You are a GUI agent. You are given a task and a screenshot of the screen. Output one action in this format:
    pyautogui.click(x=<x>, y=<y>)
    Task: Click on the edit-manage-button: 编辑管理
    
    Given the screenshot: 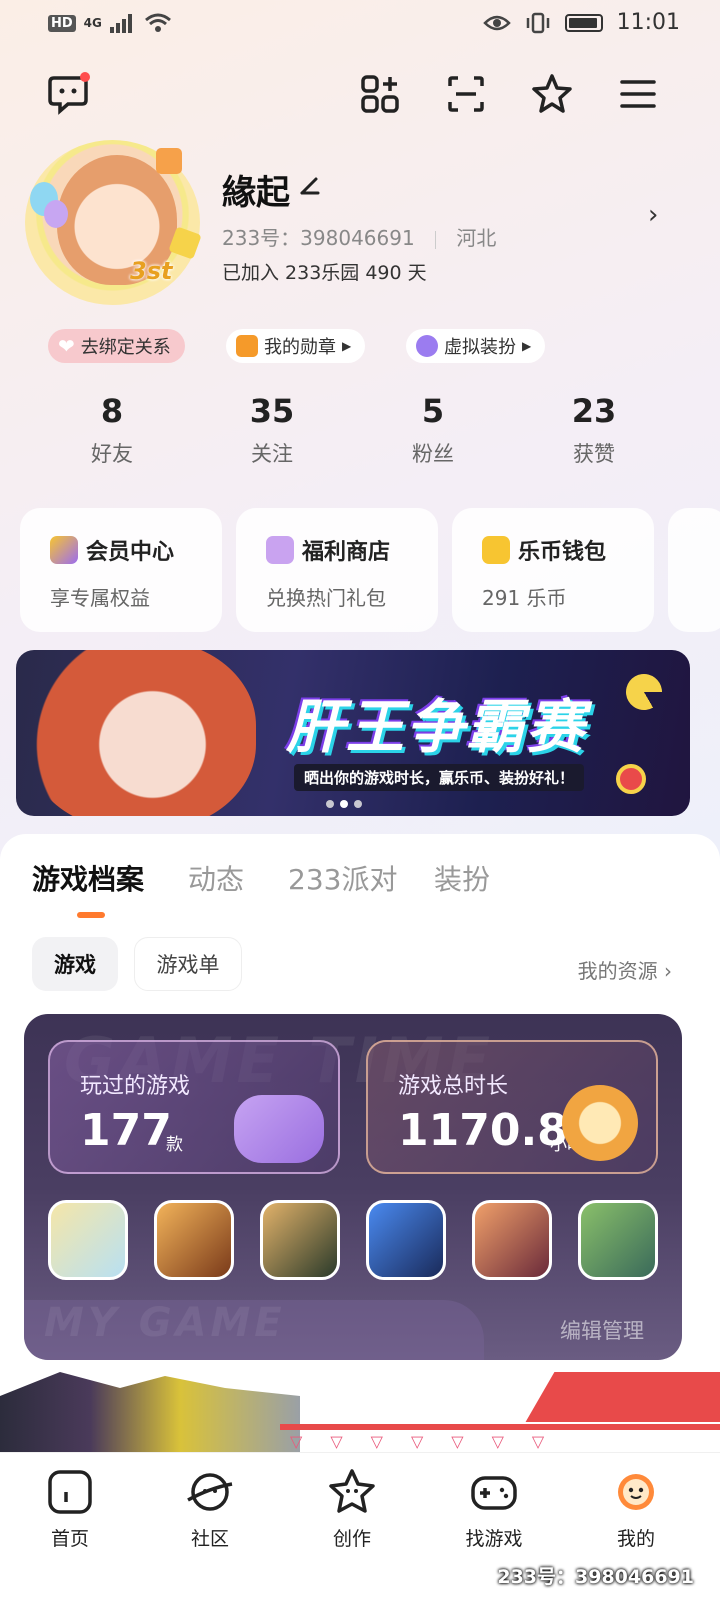 What is the action you would take?
    pyautogui.click(x=602, y=1330)
    